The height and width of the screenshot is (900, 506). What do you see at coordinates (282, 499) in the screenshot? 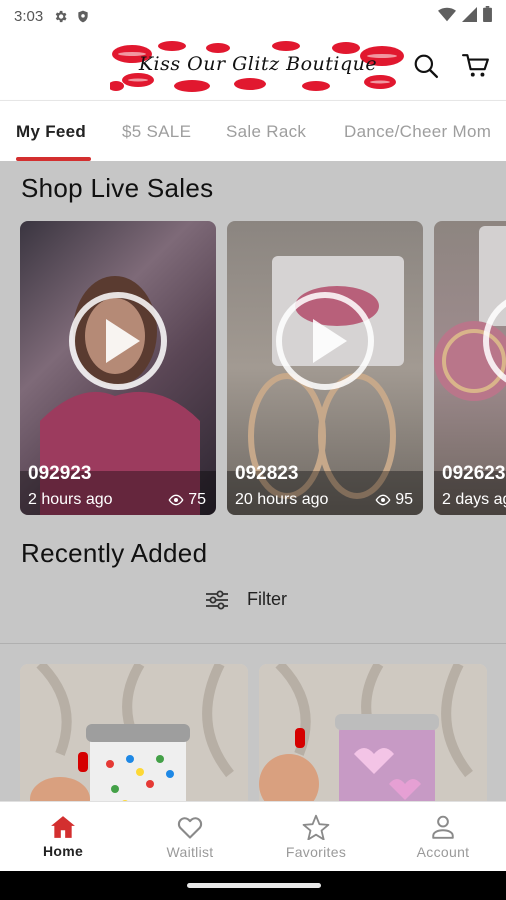
I see `sale-time-ago: 20 hours ago` at bounding box center [282, 499].